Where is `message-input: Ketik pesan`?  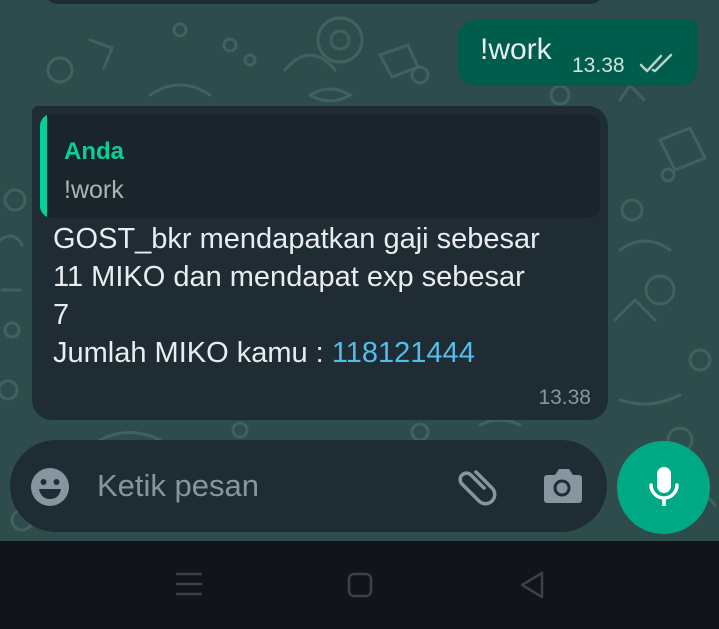
message-input: Ketik pesan is located at coordinates (178, 486).